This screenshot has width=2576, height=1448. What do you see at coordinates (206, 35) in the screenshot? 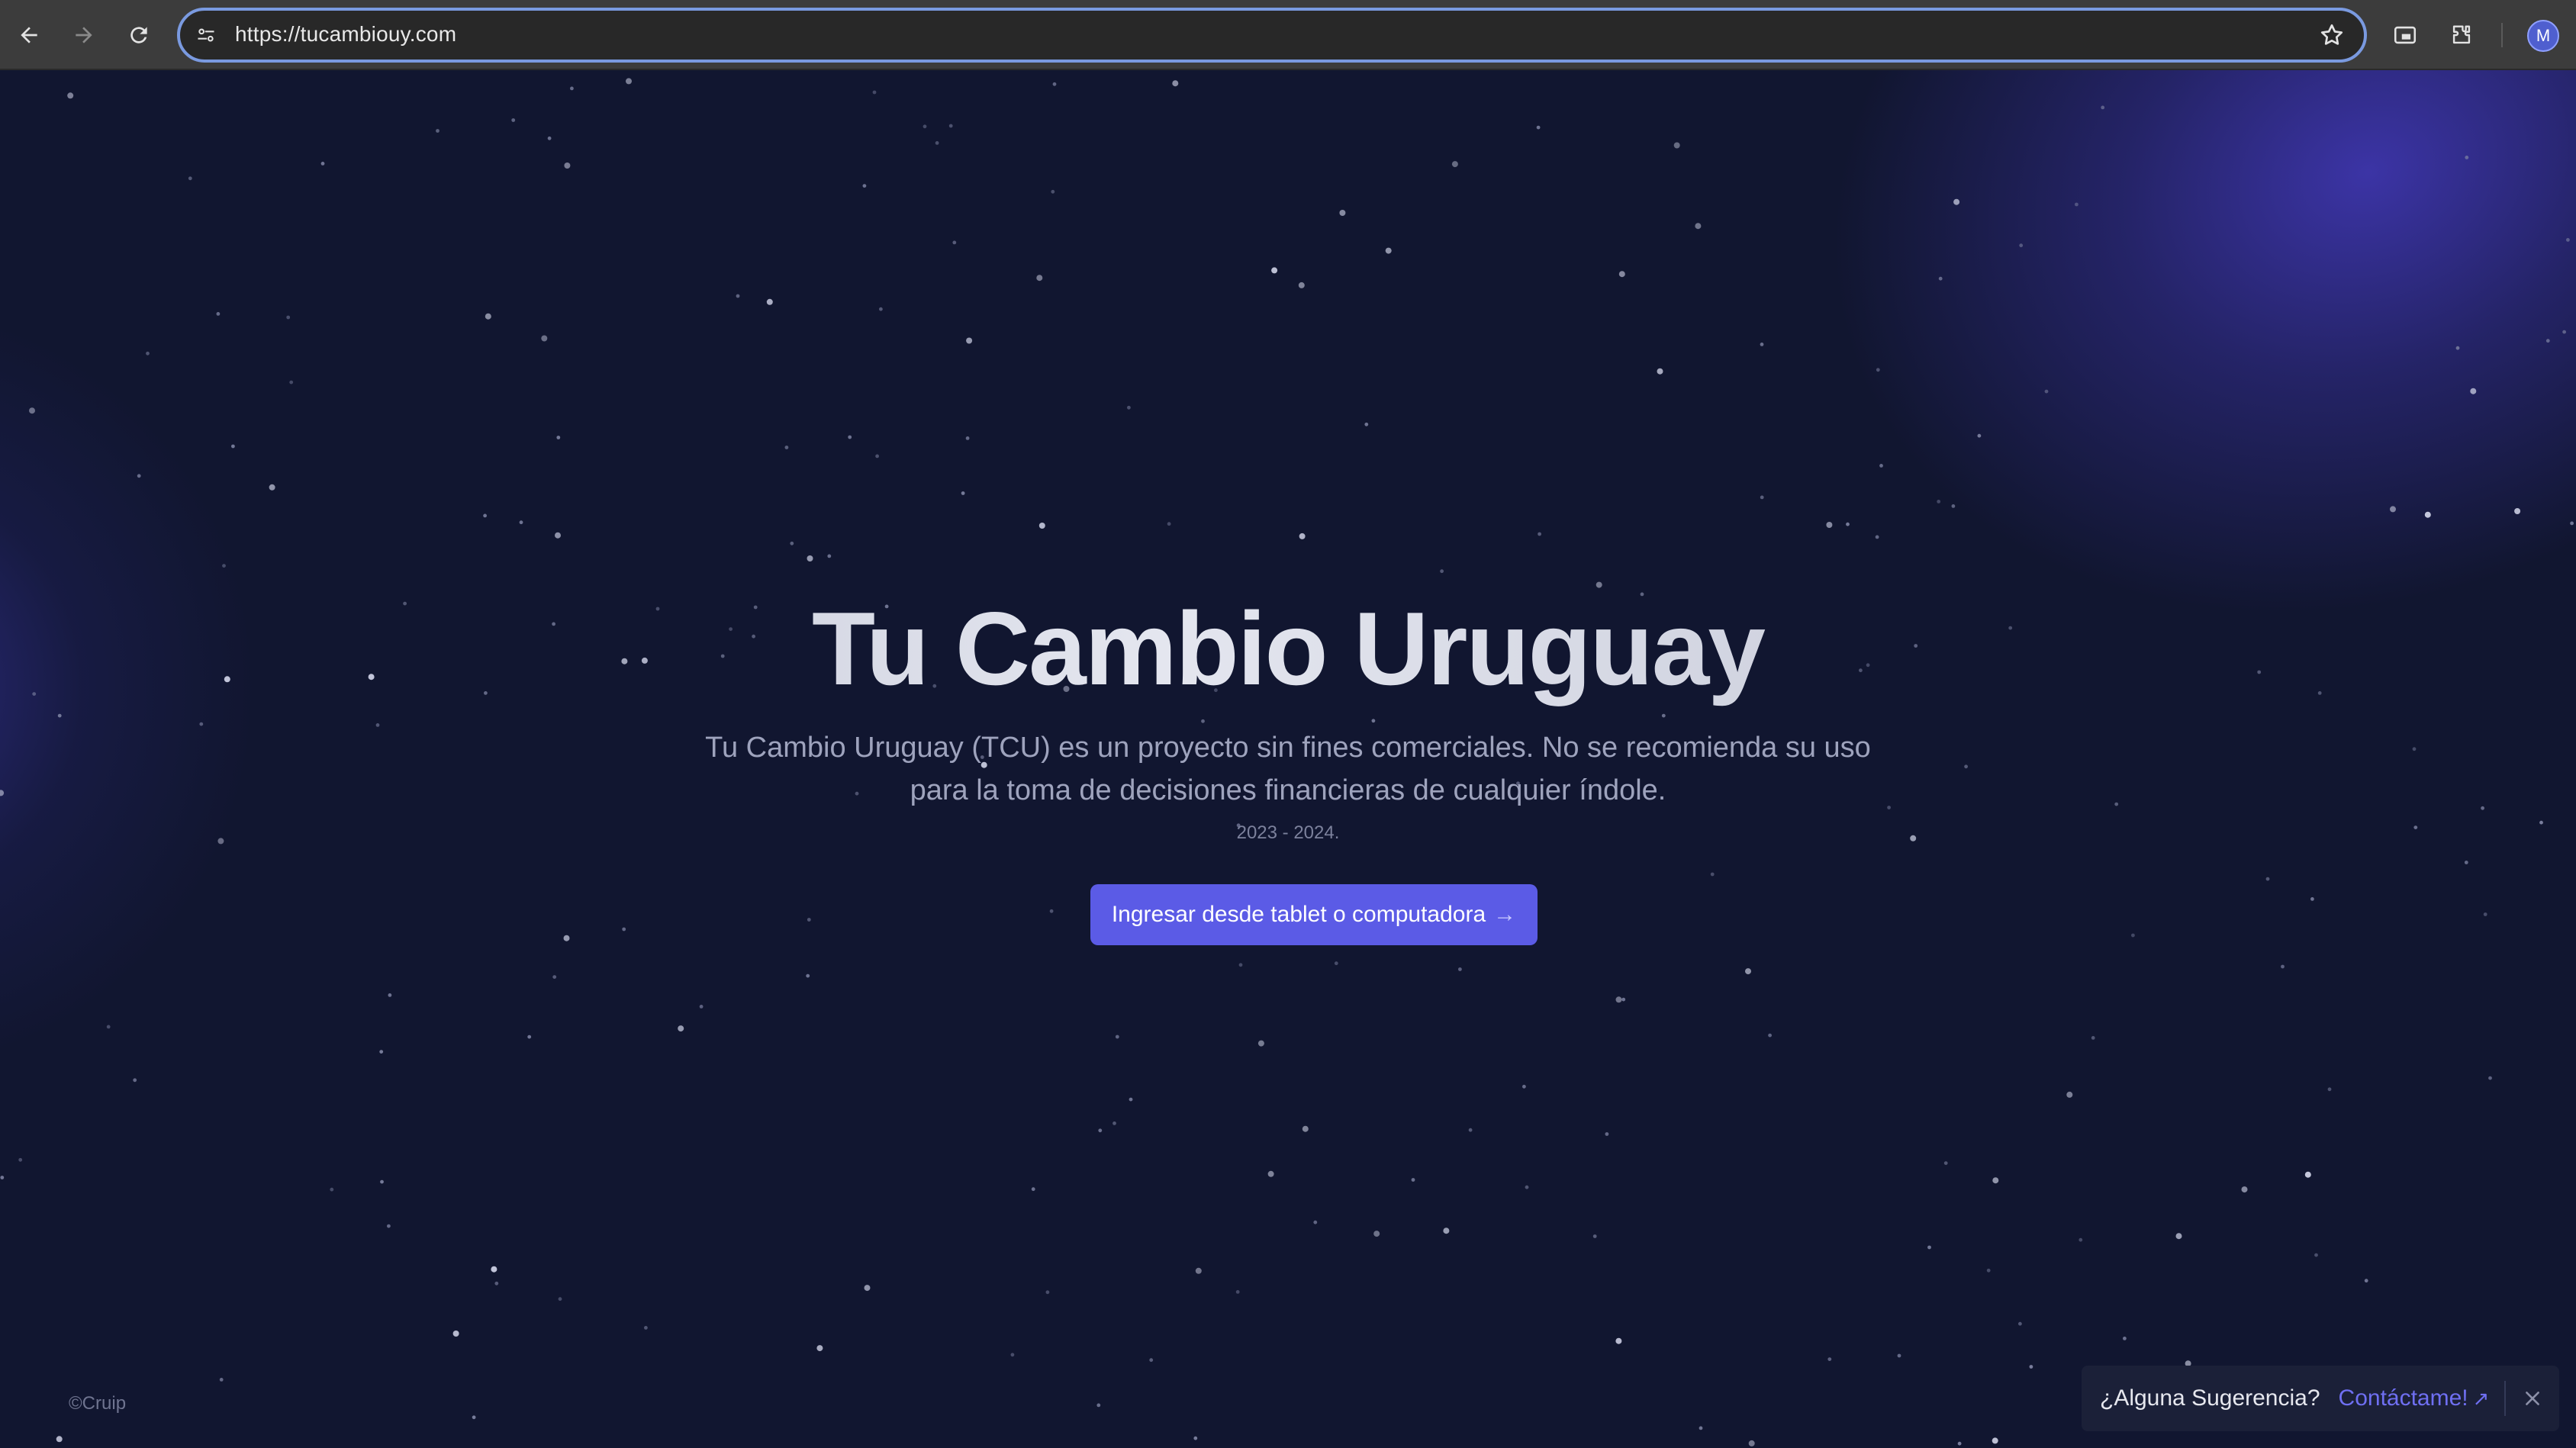
I see `site-settings-icon` at bounding box center [206, 35].